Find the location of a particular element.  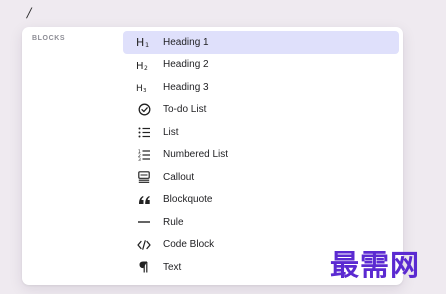

quote-icon is located at coordinates (144, 200).